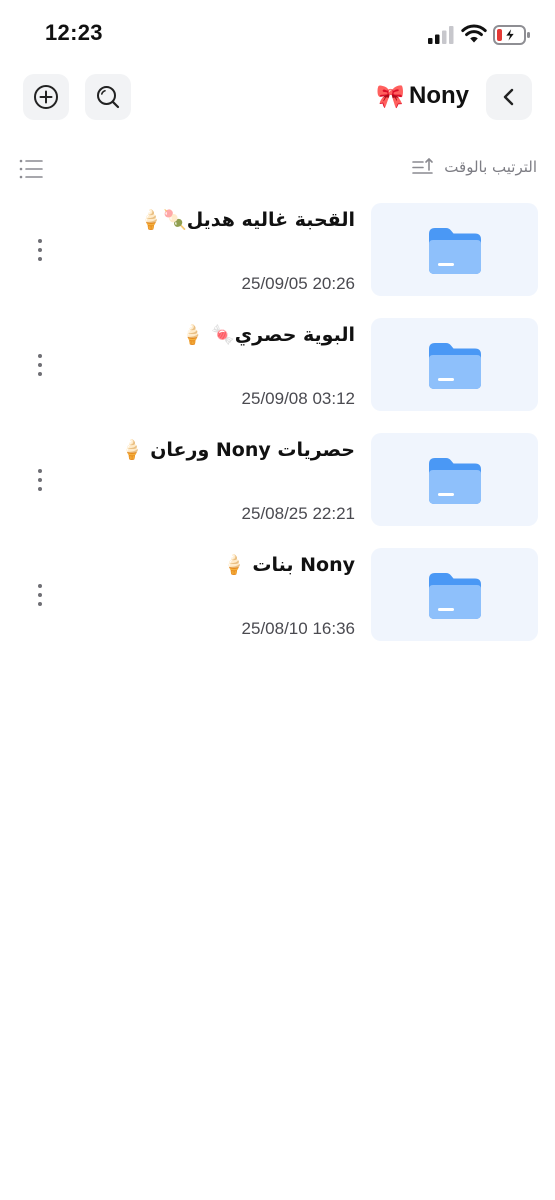 Image resolution: width=555 pixels, height=1200 pixels. I want to click on item-title: Nony بنات 🍦, so click(288, 565).